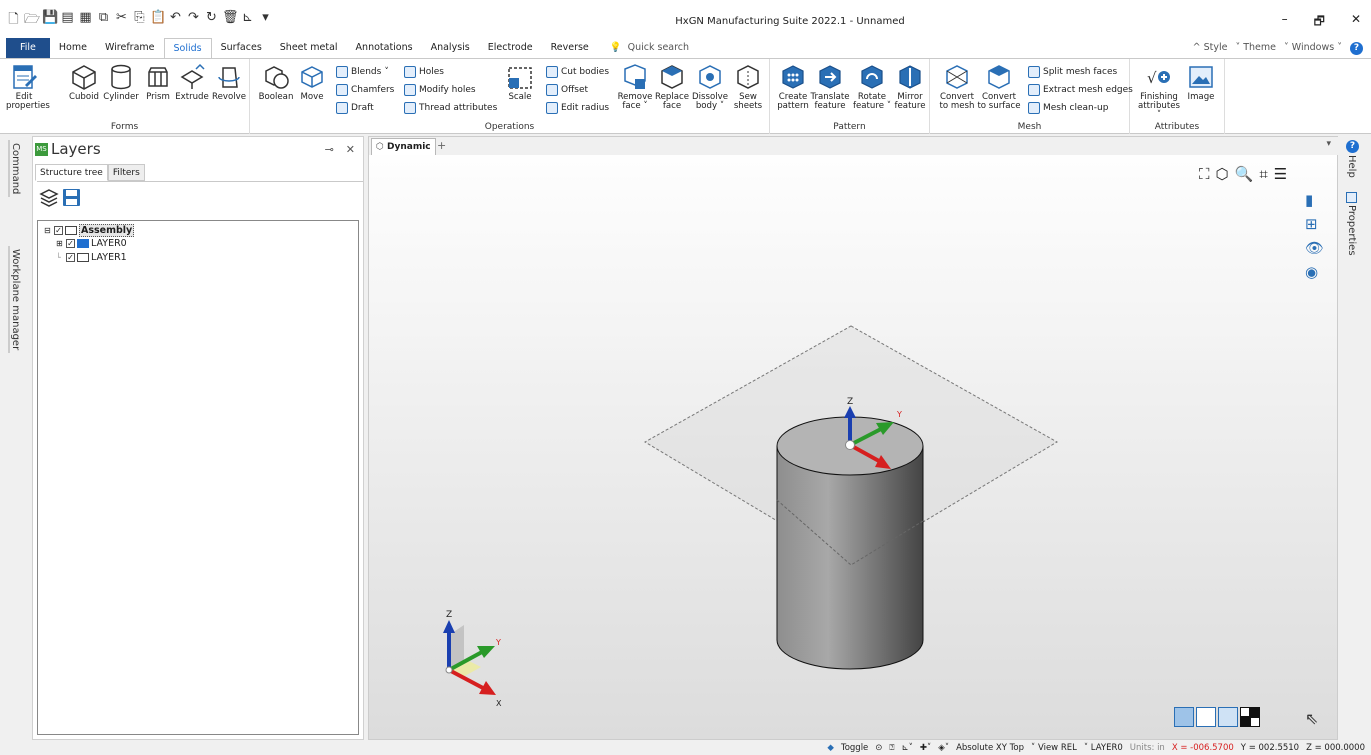 The width and height of the screenshot is (1371, 755). Describe the element at coordinates (276, 82) in the screenshot. I see `boolean-button: Boolean` at that location.